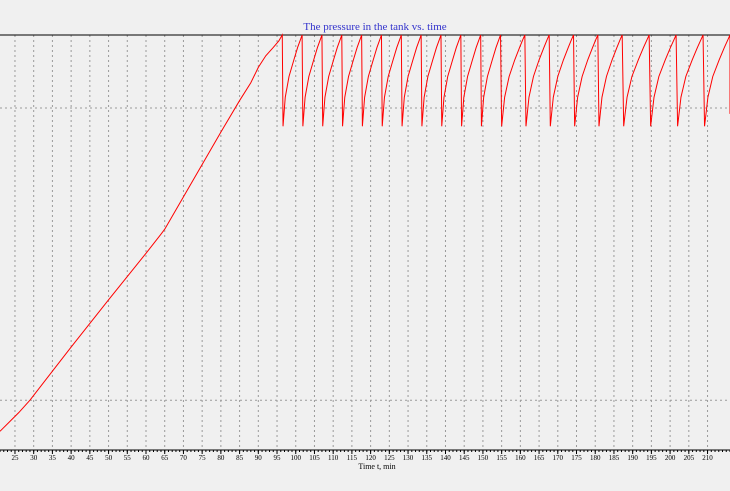  Describe the element at coordinates (221, 458) in the screenshot. I see `x-tick-label: 80` at that location.